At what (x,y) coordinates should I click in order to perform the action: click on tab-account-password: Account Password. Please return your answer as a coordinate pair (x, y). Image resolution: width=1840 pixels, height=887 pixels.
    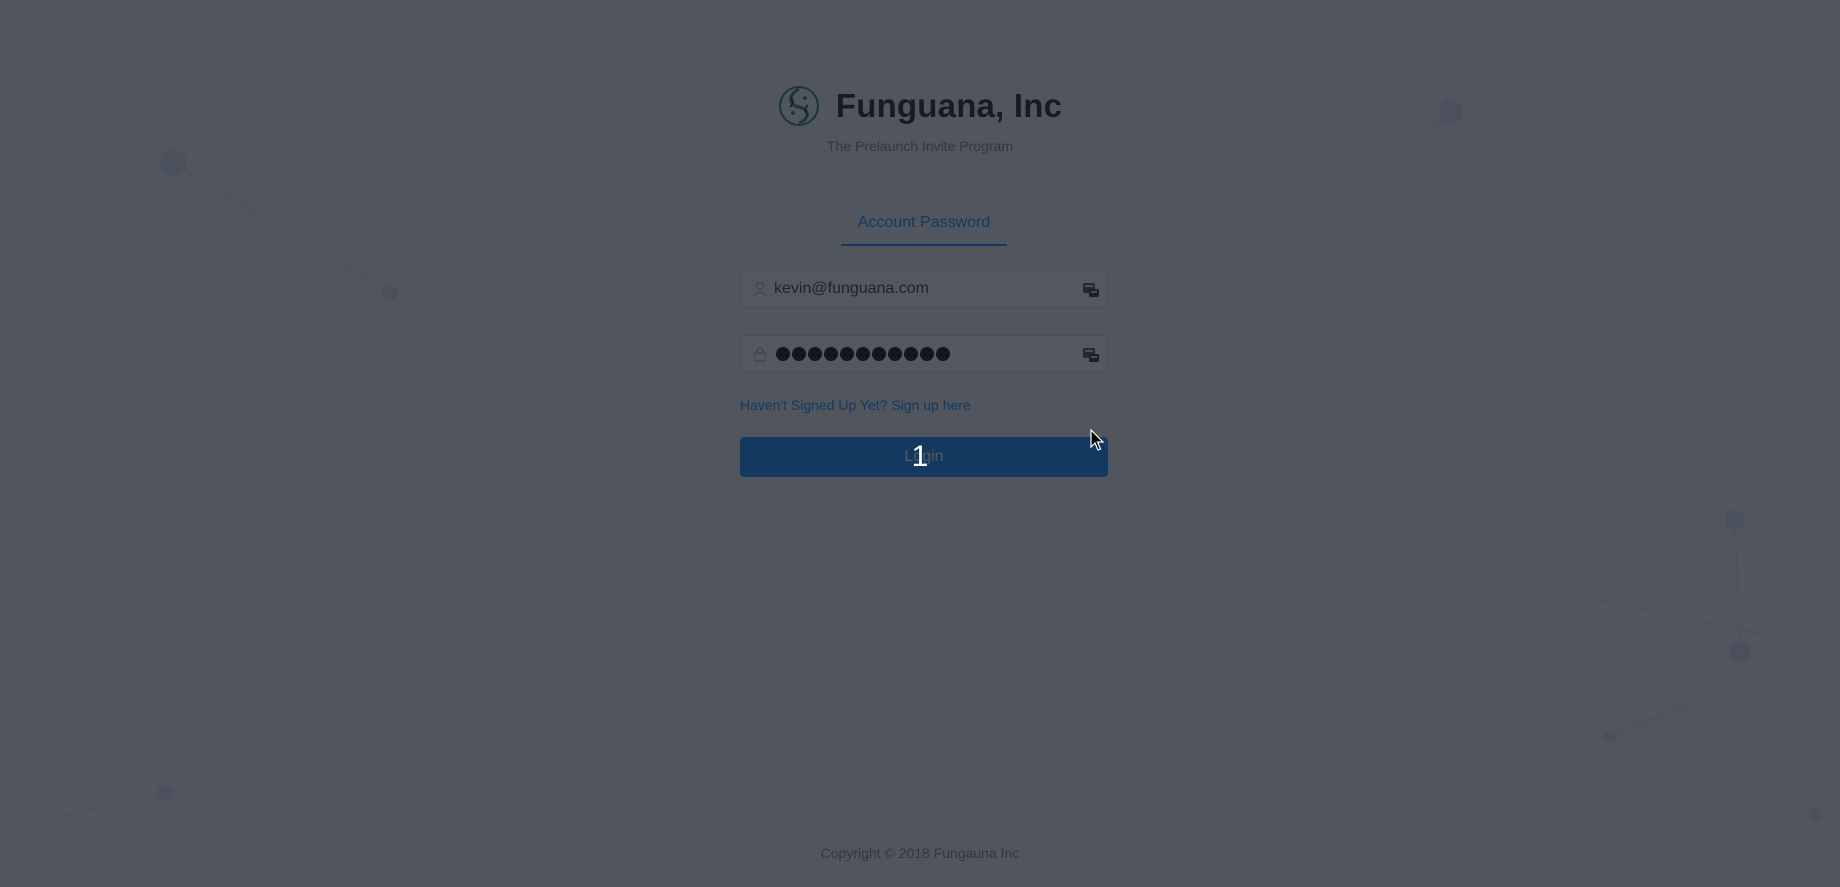
    Looking at the image, I should click on (924, 228).